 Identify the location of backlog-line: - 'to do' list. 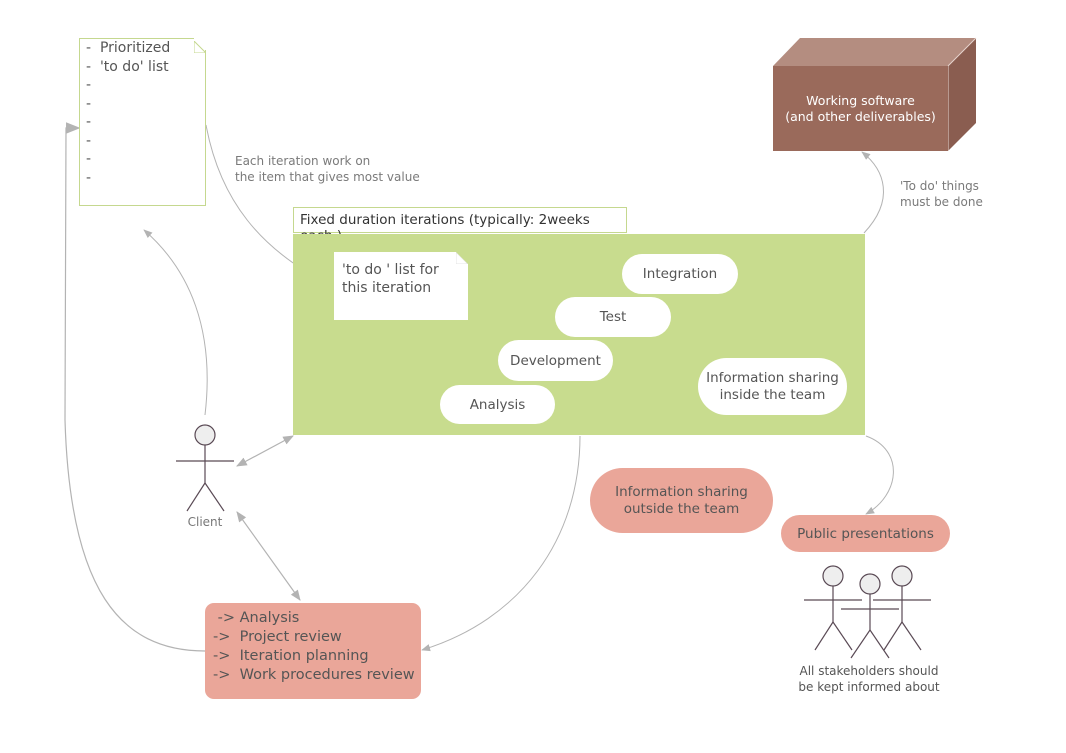
(127, 66).